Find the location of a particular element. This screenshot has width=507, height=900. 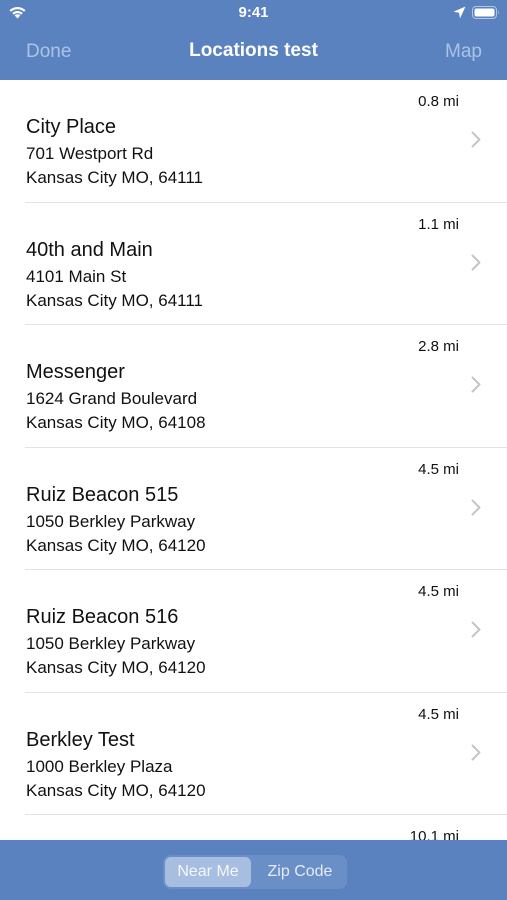

location-name: Ruiz Beacon 515 is located at coordinates (102, 494).